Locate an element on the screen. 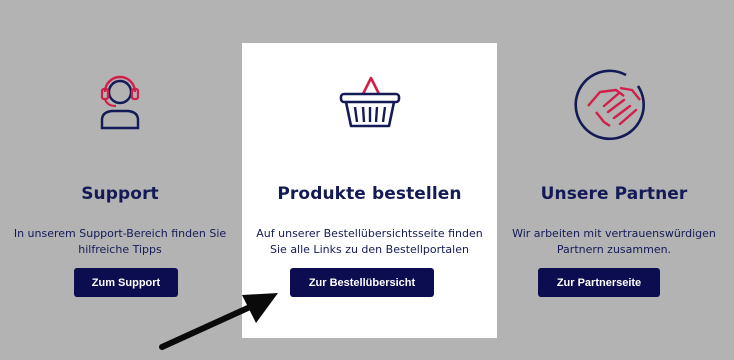 The image size is (734, 360). partner-button: Zur Partnerseite is located at coordinates (599, 282).